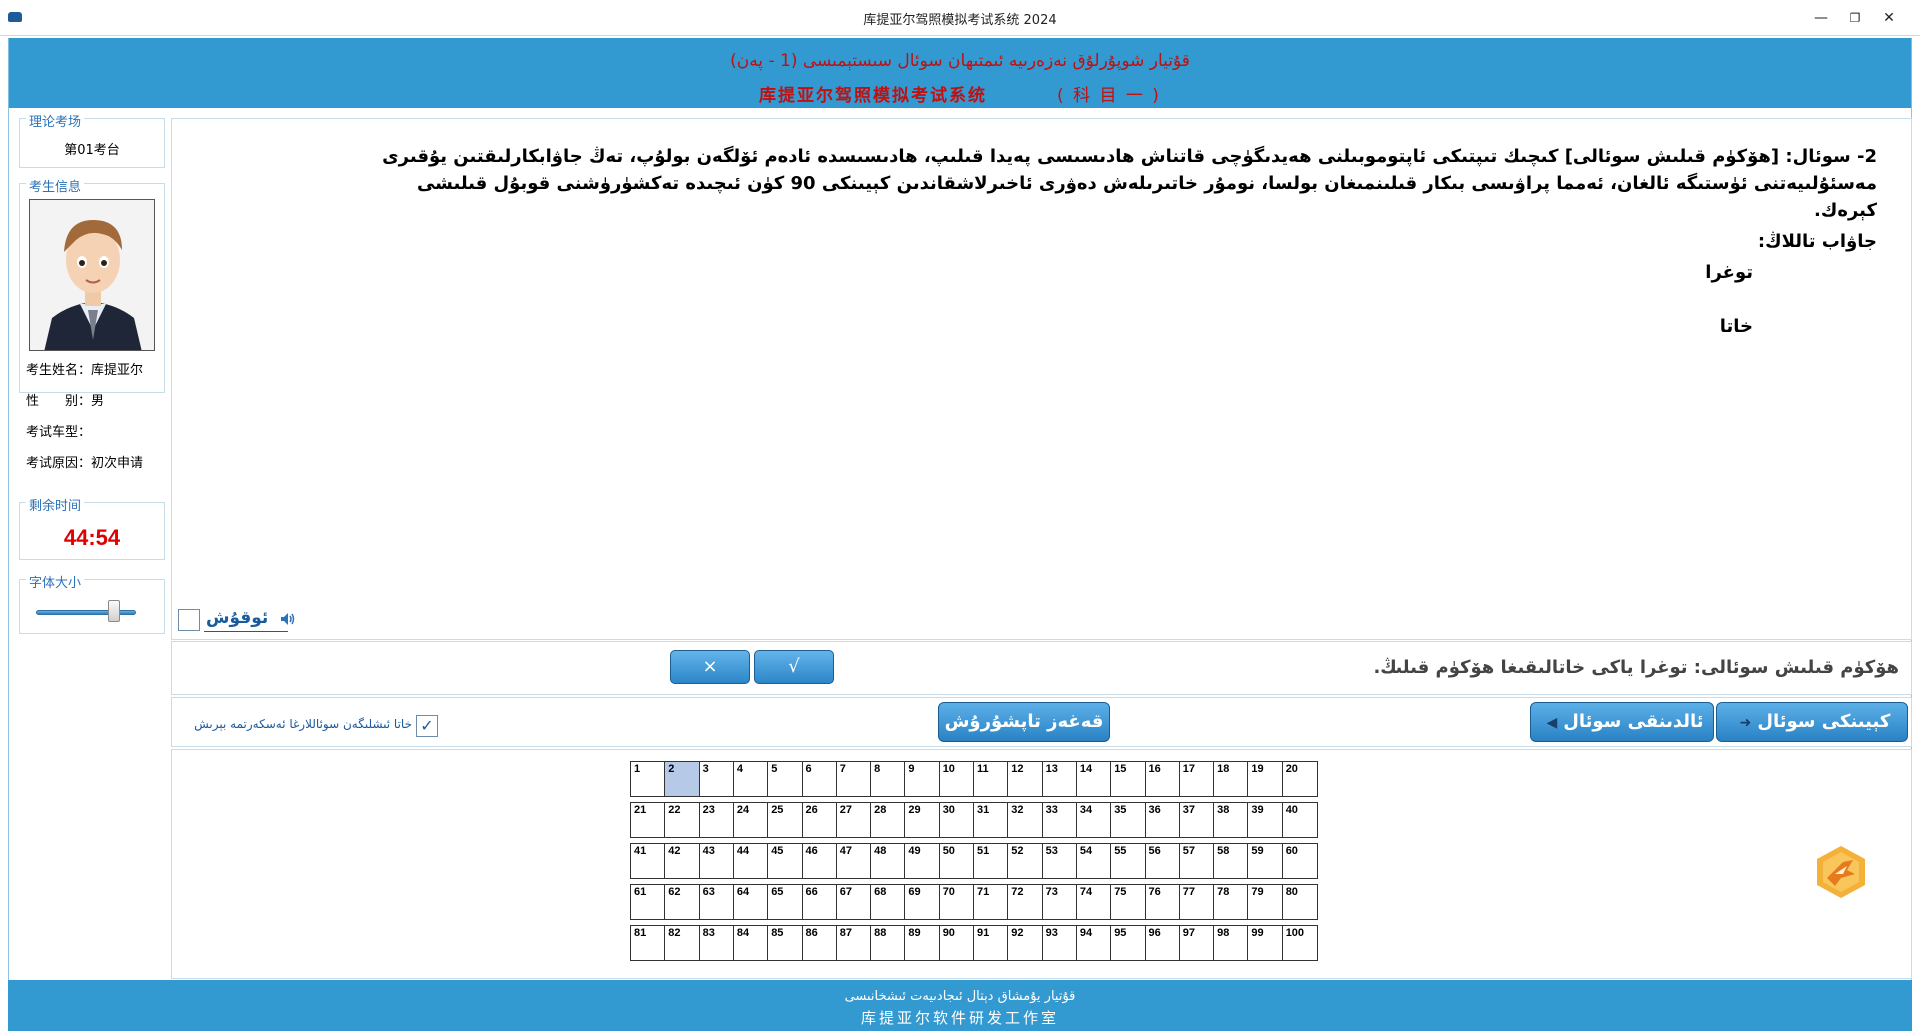 This screenshot has width=1920, height=1031. I want to click on question-cell: 42, so click(682, 861).